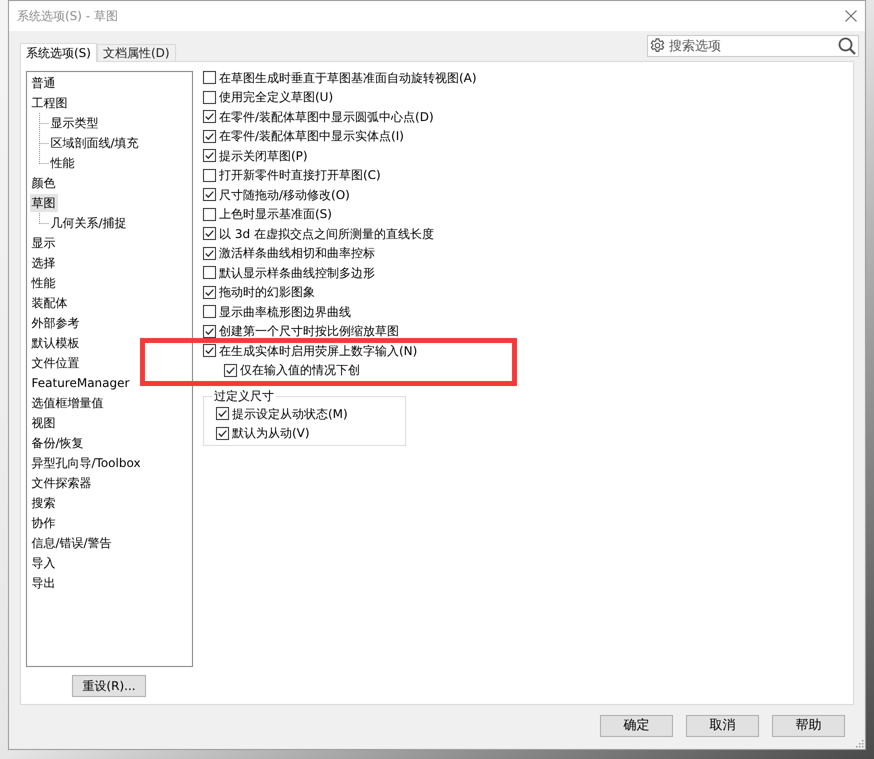 The width and height of the screenshot is (874, 759). I want to click on tree-item: 选择, so click(44, 263).